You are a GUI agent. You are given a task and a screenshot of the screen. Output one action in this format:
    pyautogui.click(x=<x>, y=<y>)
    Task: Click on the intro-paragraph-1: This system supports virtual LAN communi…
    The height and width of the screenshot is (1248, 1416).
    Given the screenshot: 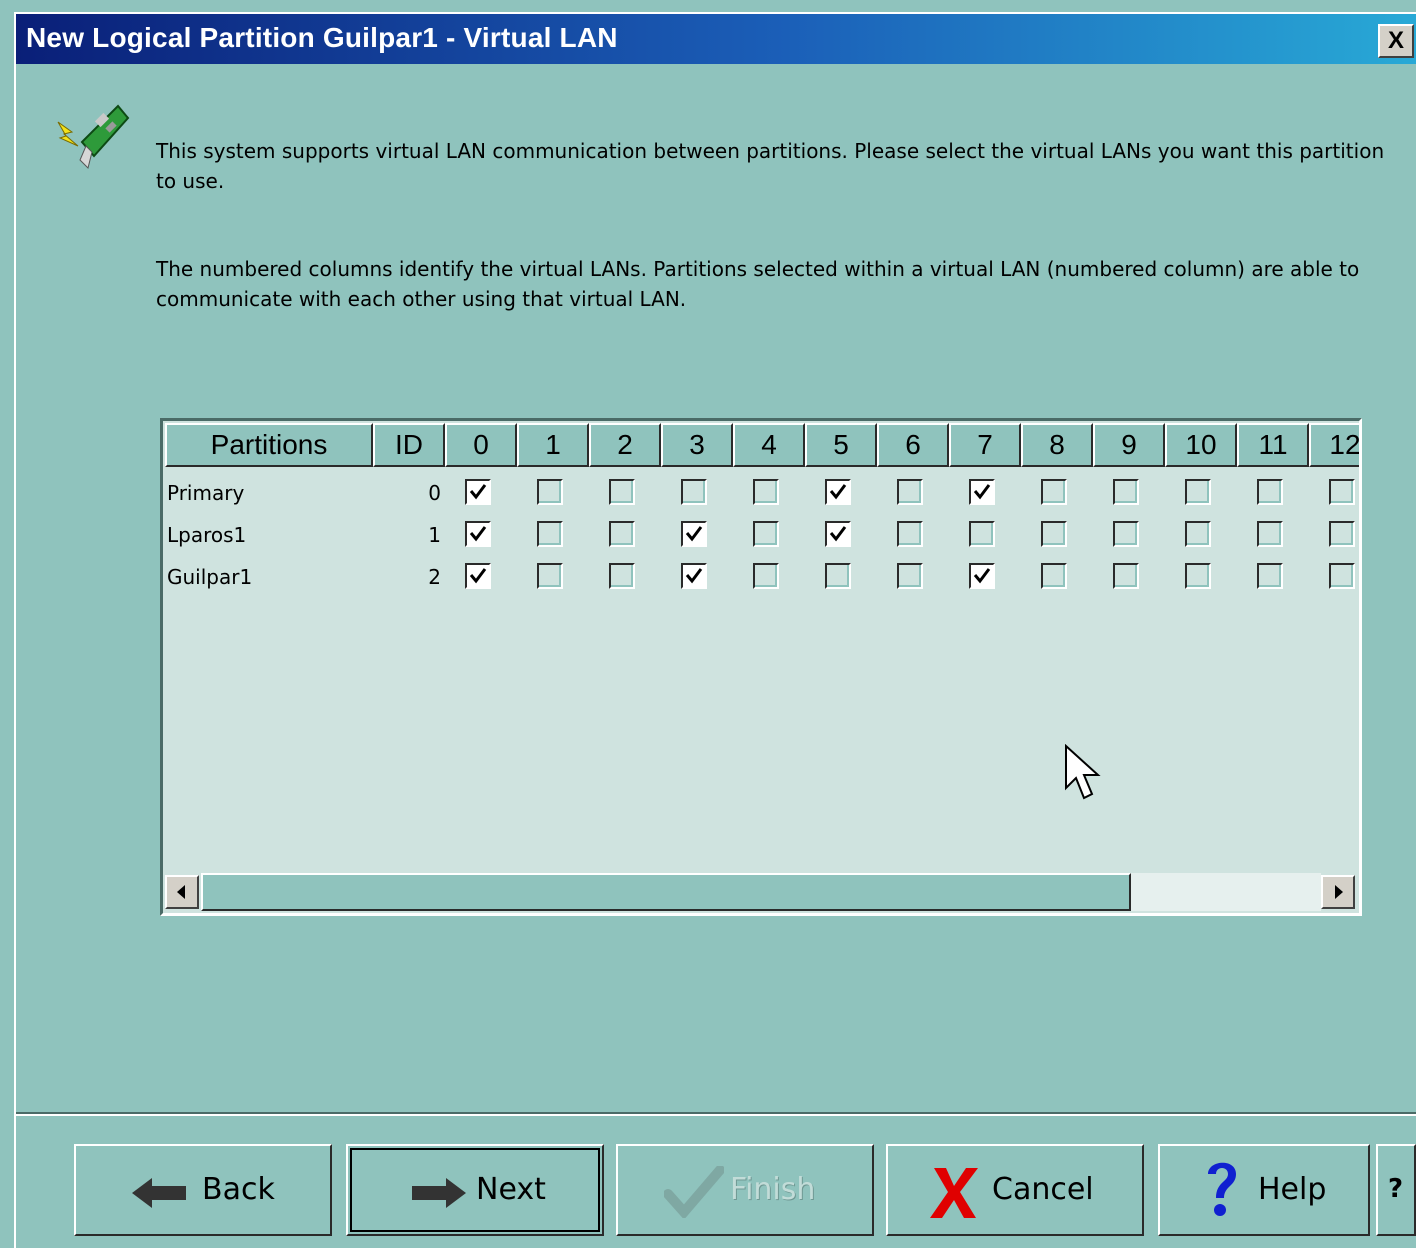 What is the action you would take?
    pyautogui.click(x=770, y=166)
    